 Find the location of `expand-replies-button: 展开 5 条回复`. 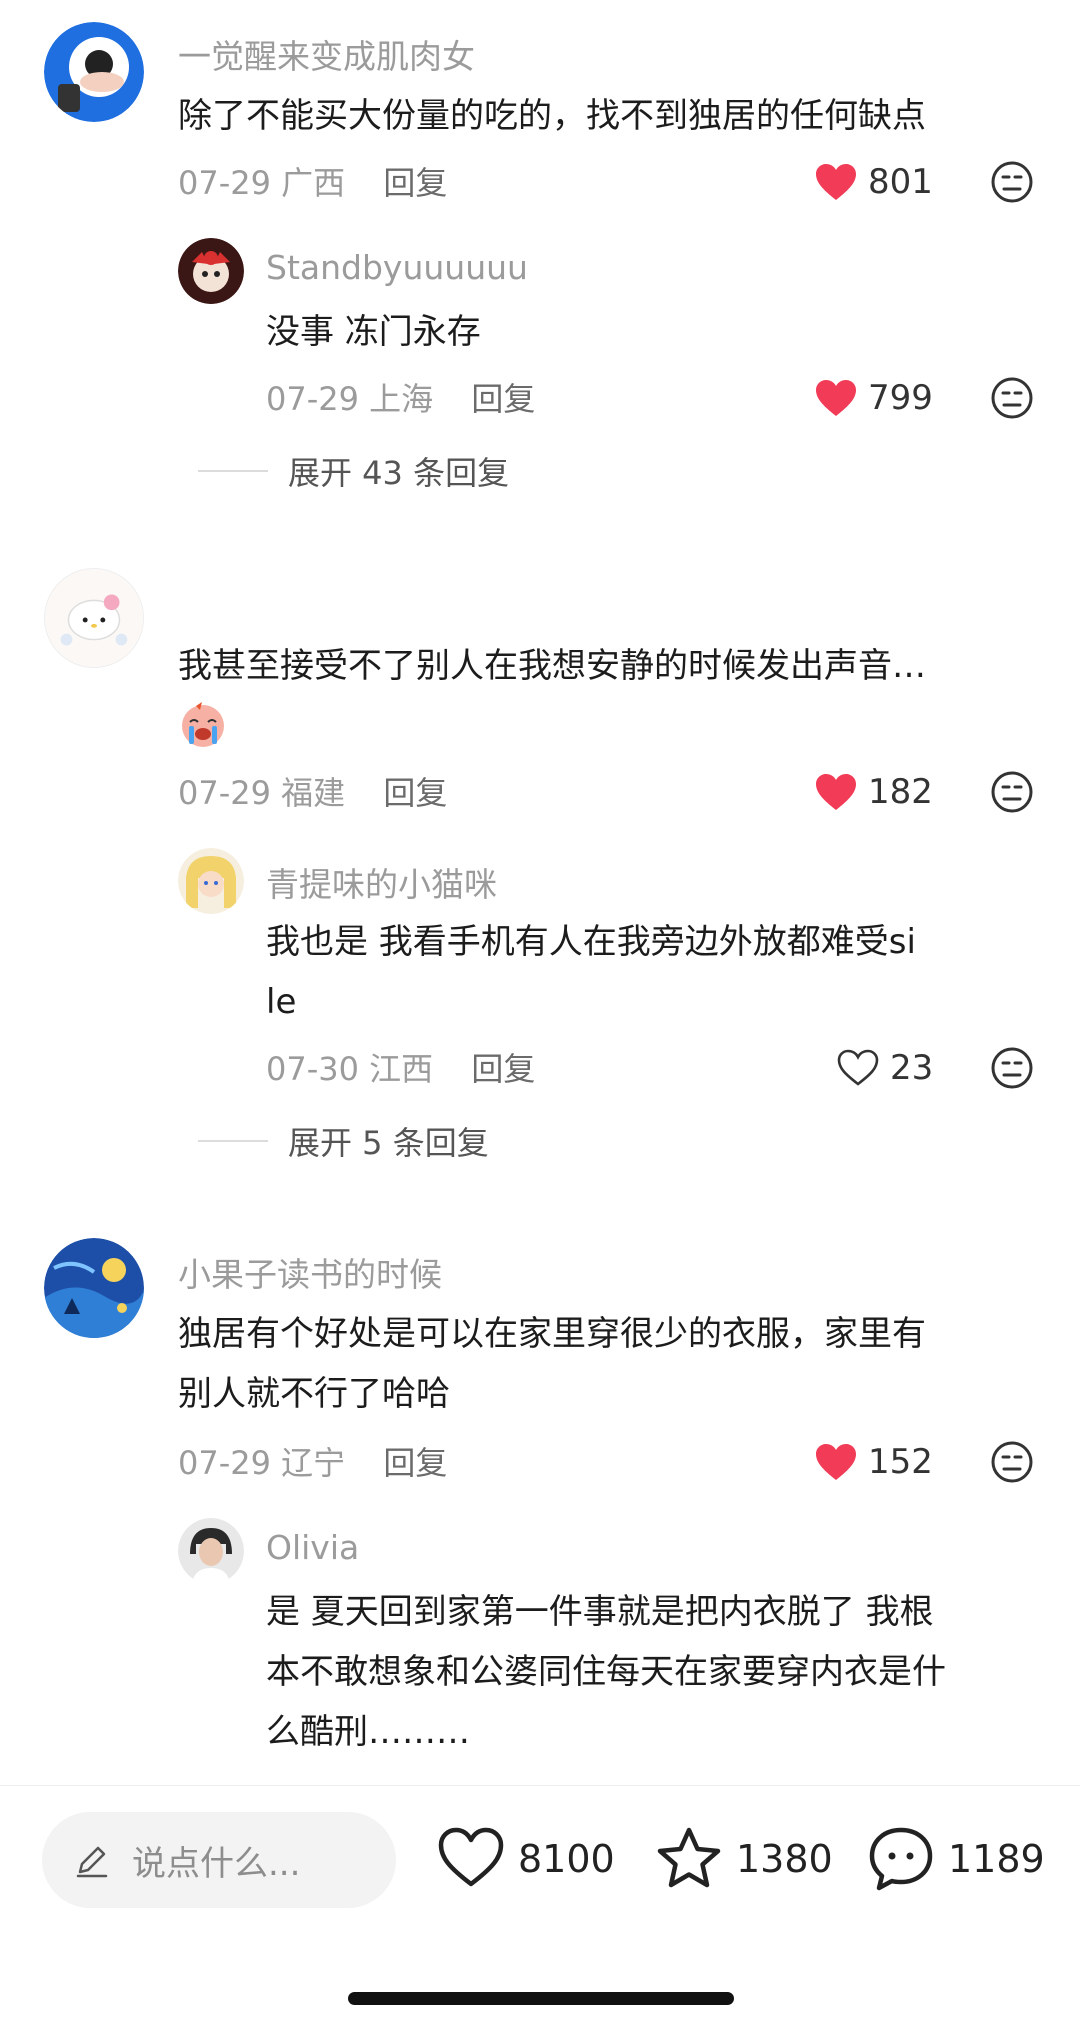

expand-replies-button: 展开 5 条回复 is located at coordinates (343, 1141).